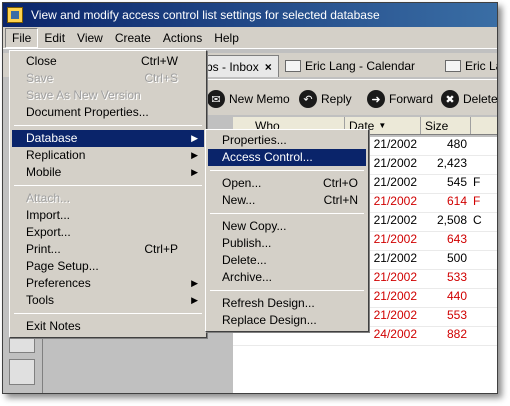 Image resolution: width=510 pixels, height=406 pixels. I want to click on delete-icon: ✖, so click(450, 99).